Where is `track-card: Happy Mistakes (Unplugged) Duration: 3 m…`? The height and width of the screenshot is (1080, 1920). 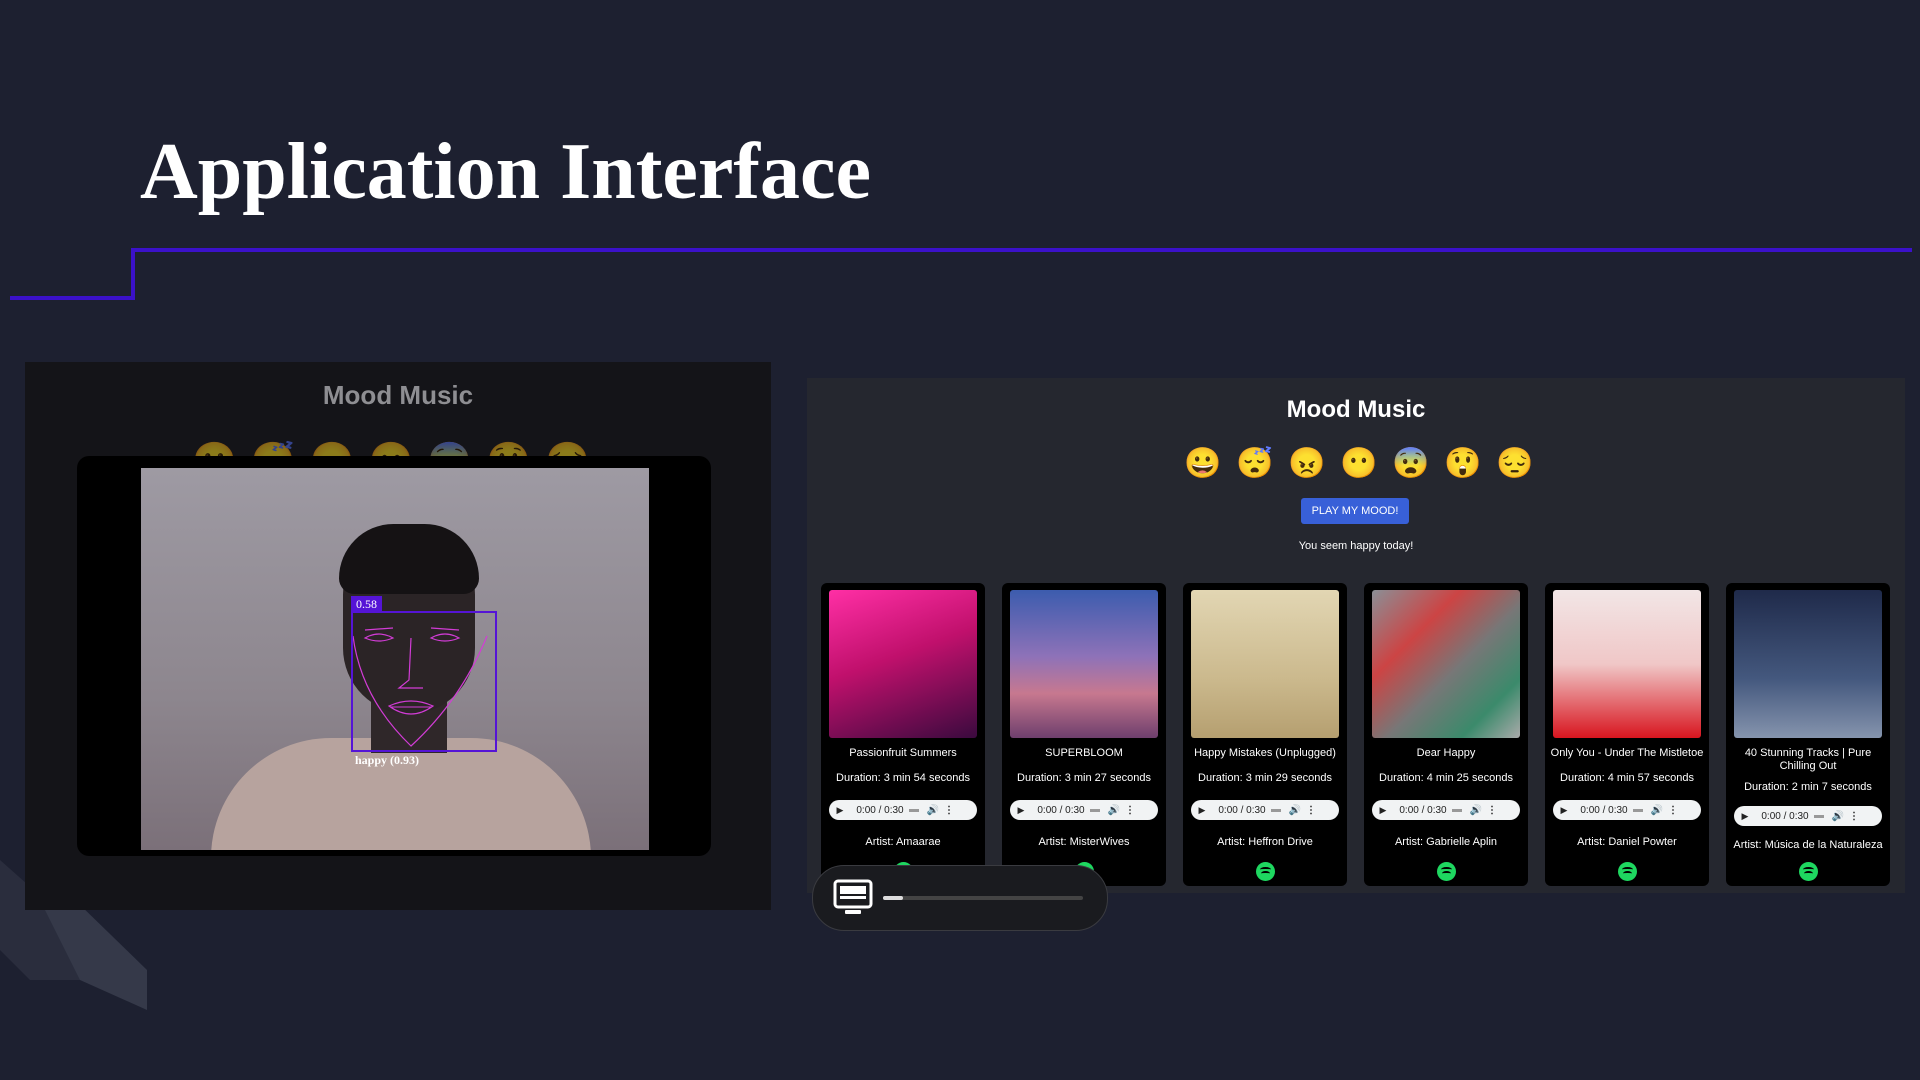 track-card: Happy Mistakes (Unplugged) Duration: 3 m… is located at coordinates (1265, 734).